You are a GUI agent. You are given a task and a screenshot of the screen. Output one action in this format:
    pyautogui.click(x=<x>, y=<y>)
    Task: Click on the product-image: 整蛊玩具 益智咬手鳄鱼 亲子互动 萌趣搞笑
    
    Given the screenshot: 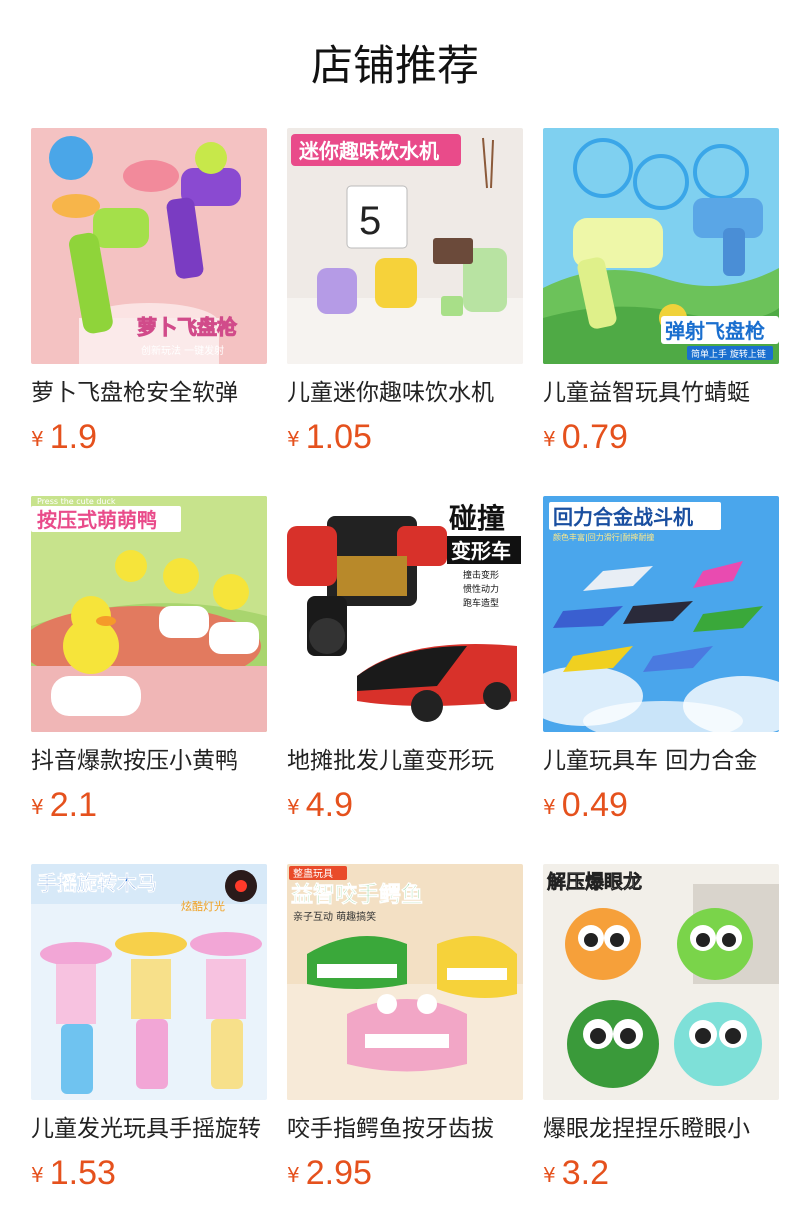 What is the action you would take?
    pyautogui.click(x=405, y=982)
    